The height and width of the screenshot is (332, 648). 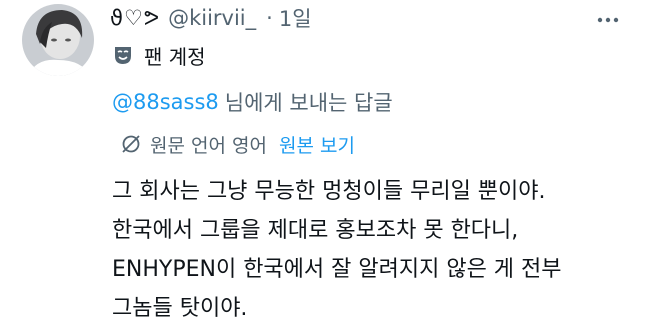 I want to click on timestamp: 1일, so click(x=295, y=18).